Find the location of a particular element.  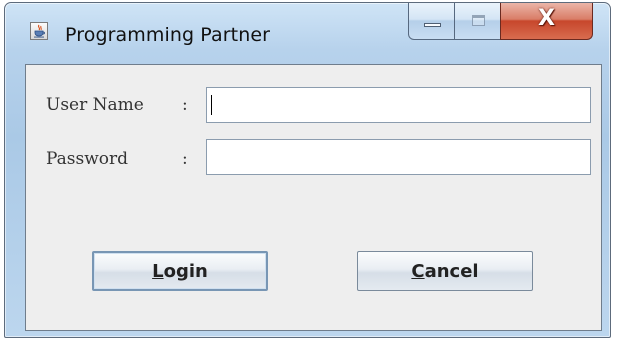

login-label-rest: ogin is located at coordinates (185, 271).